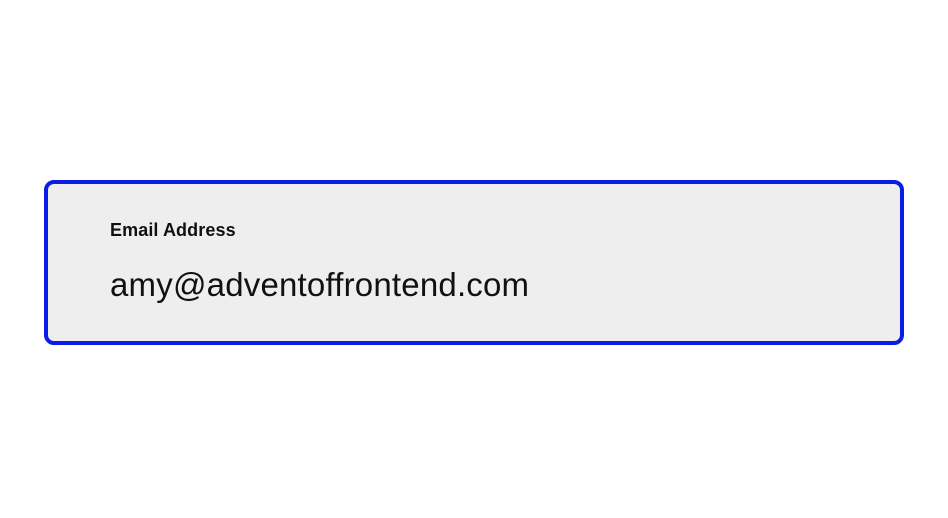  I want to click on email-field-label: Email Address, so click(173, 230).